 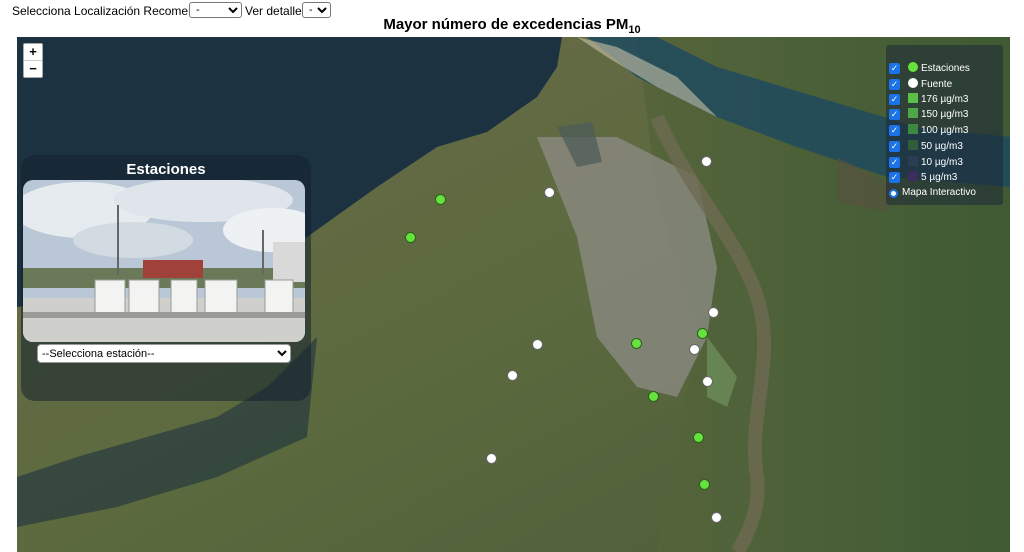 I want to click on legend-label: Estaciones, so click(x=945, y=68).